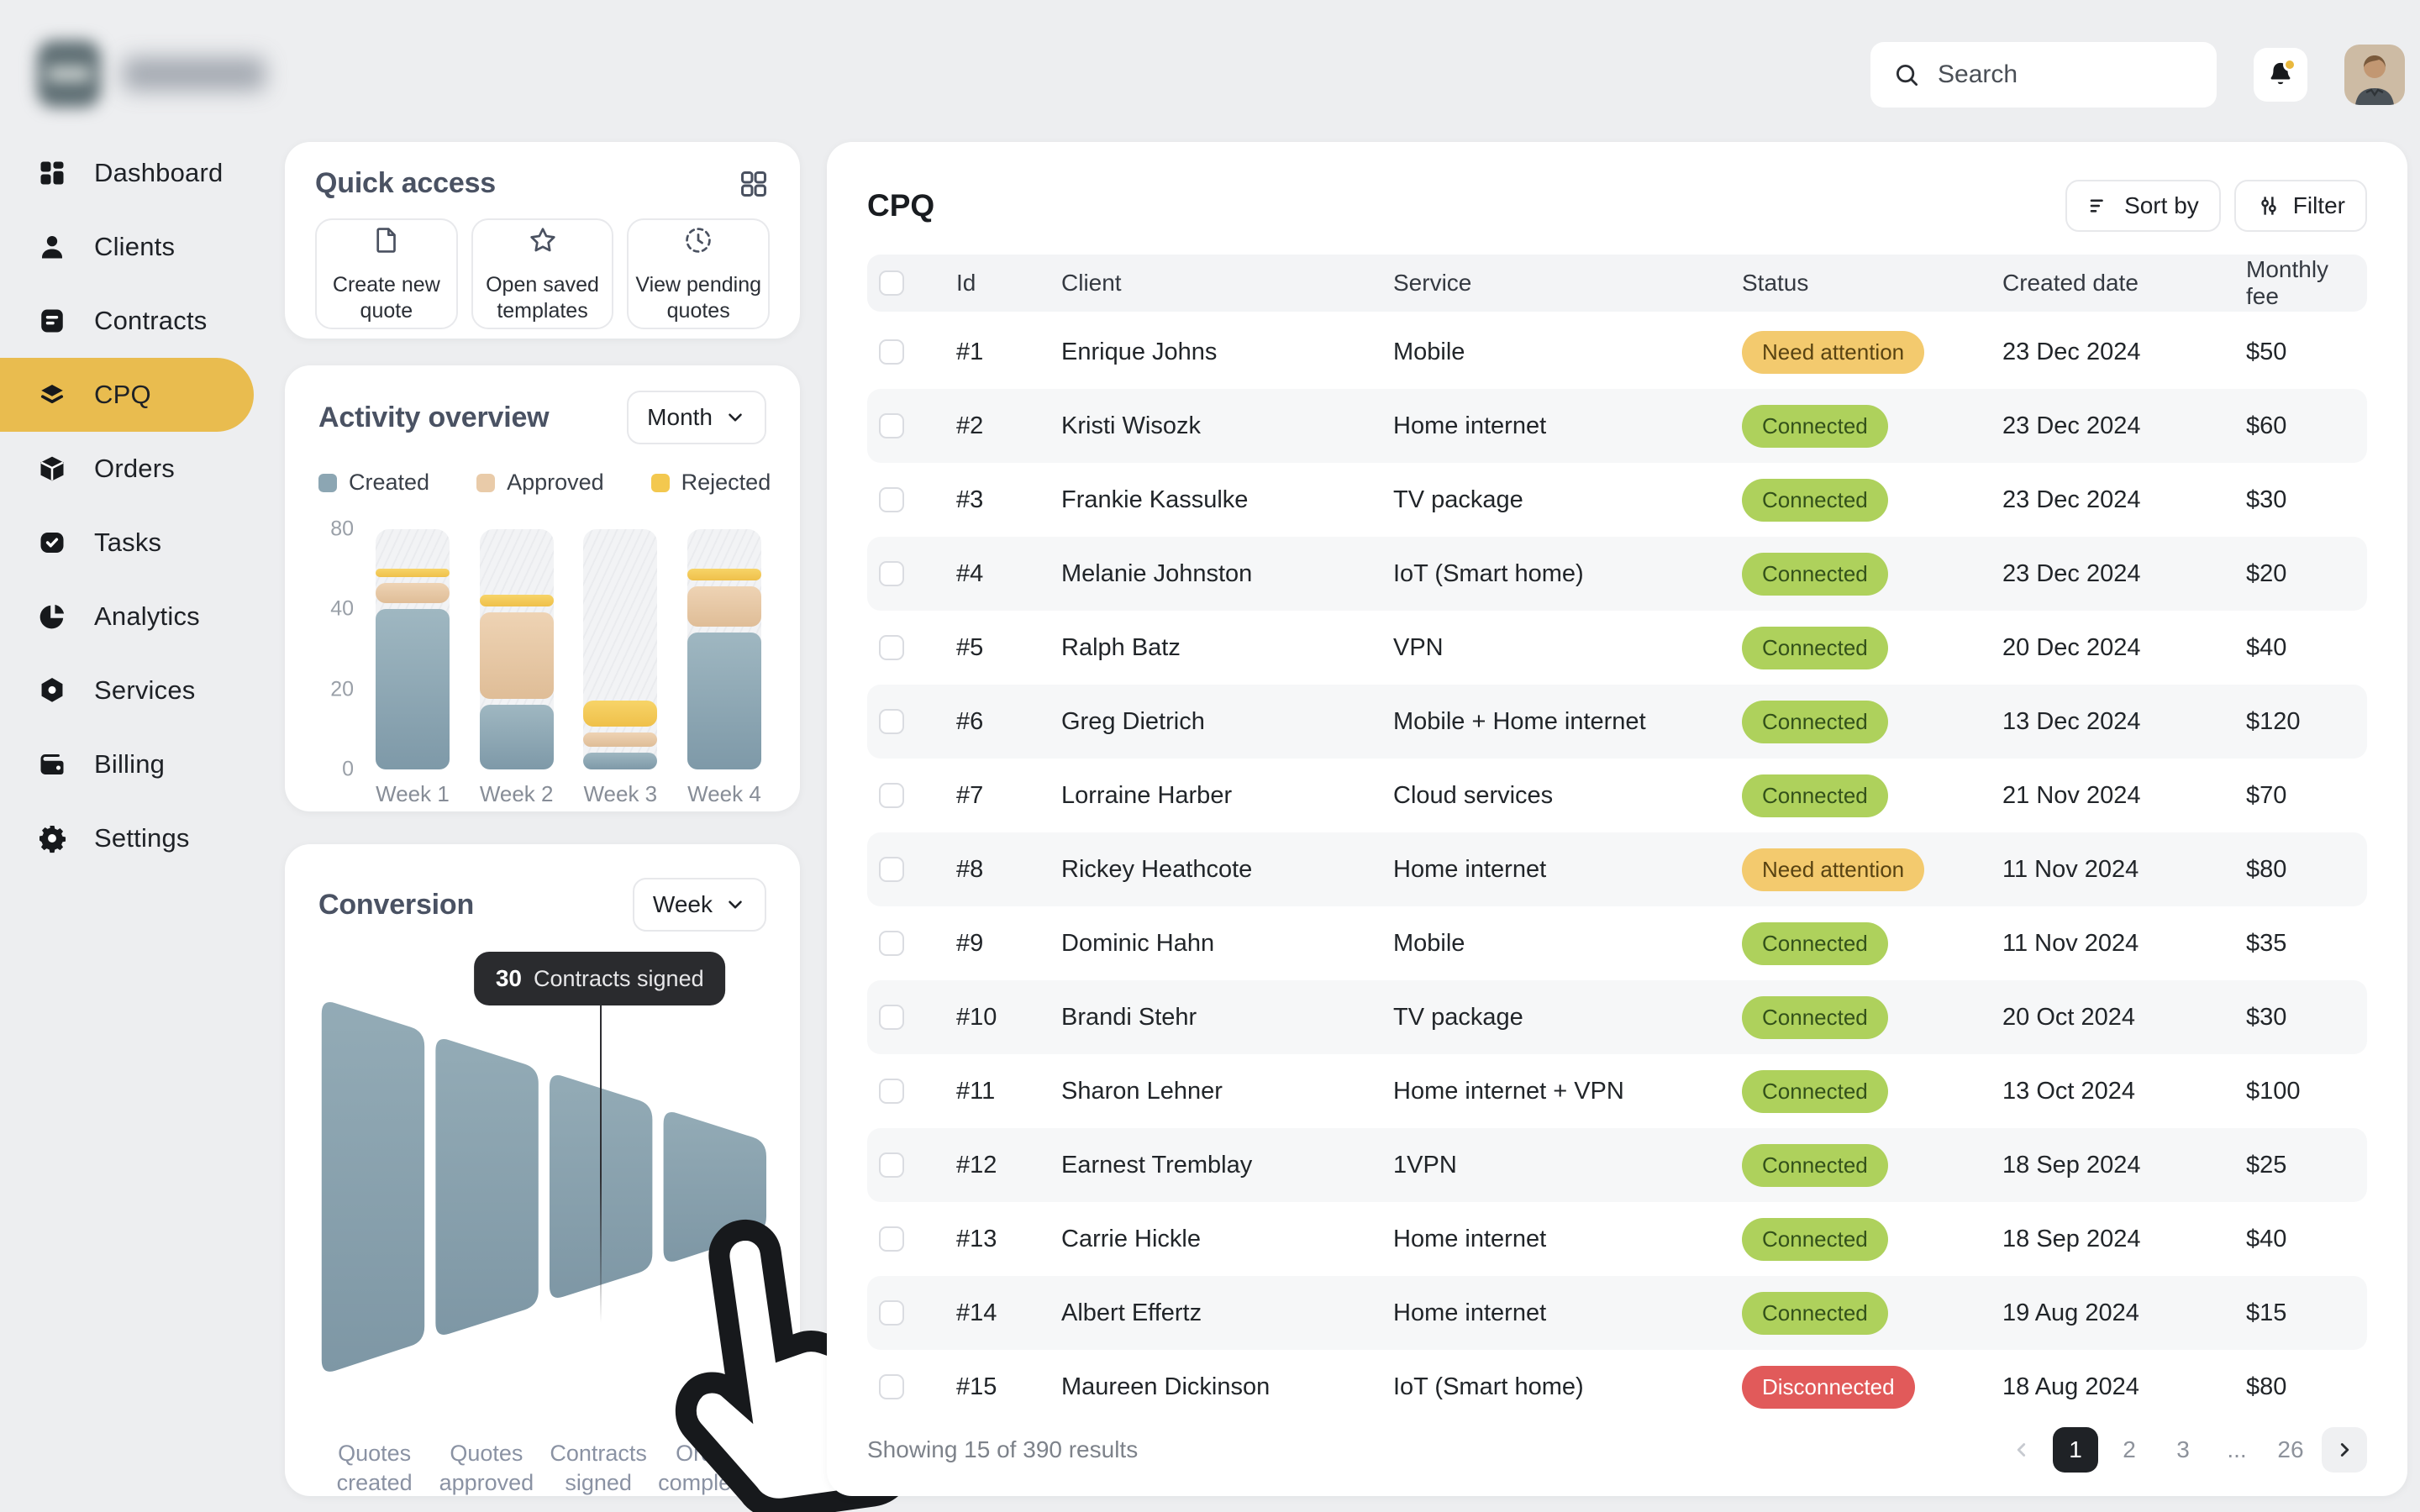 The height and width of the screenshot is (1512, 2420). I want to click on cell-monthly-fee: $30, so click(2267, 1017).